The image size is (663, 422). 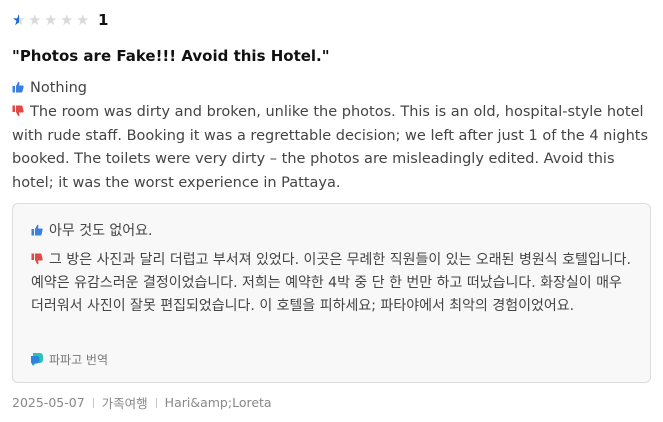 What do you see at coordinates (103, 20) in the screenshot?
I see `rating-value: 1` at bounding box center [103, 20].